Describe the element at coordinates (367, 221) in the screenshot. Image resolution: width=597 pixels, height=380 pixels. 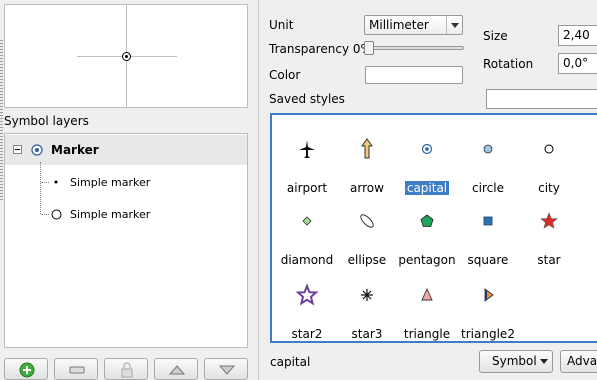
I see `ellipse-icon` at that location.